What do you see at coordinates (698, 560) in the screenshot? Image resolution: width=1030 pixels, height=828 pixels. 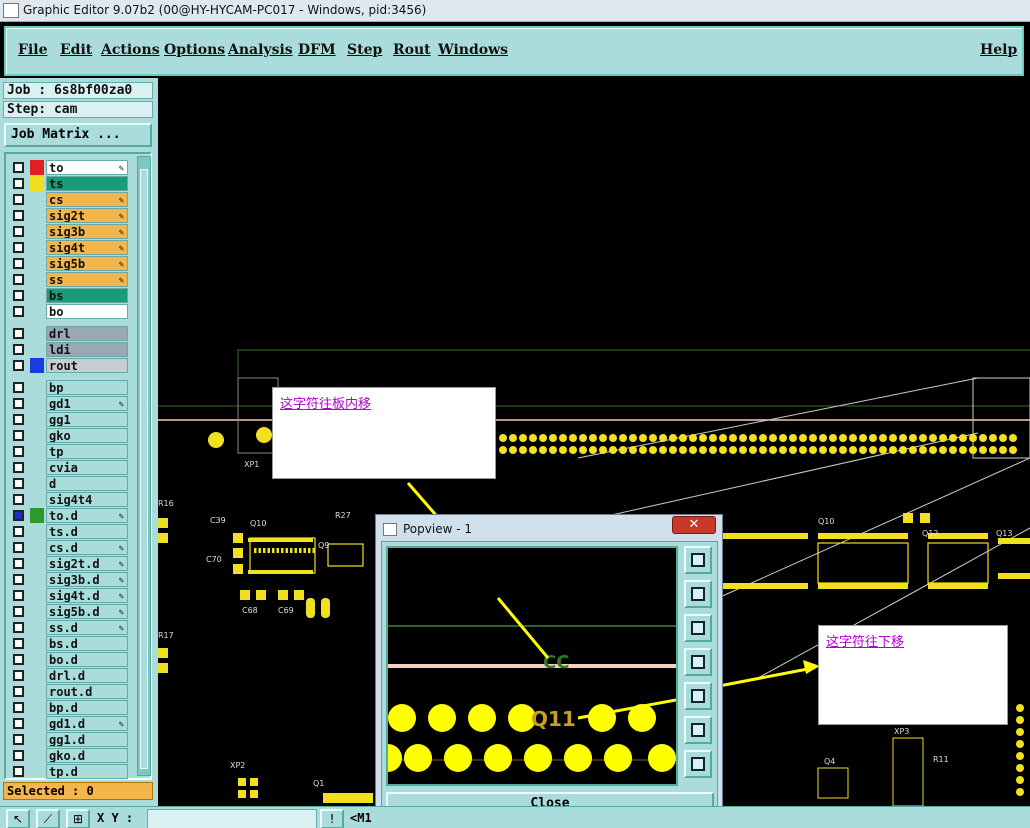 I see `zoom-fit-icon` at bounding box center [698, 560].